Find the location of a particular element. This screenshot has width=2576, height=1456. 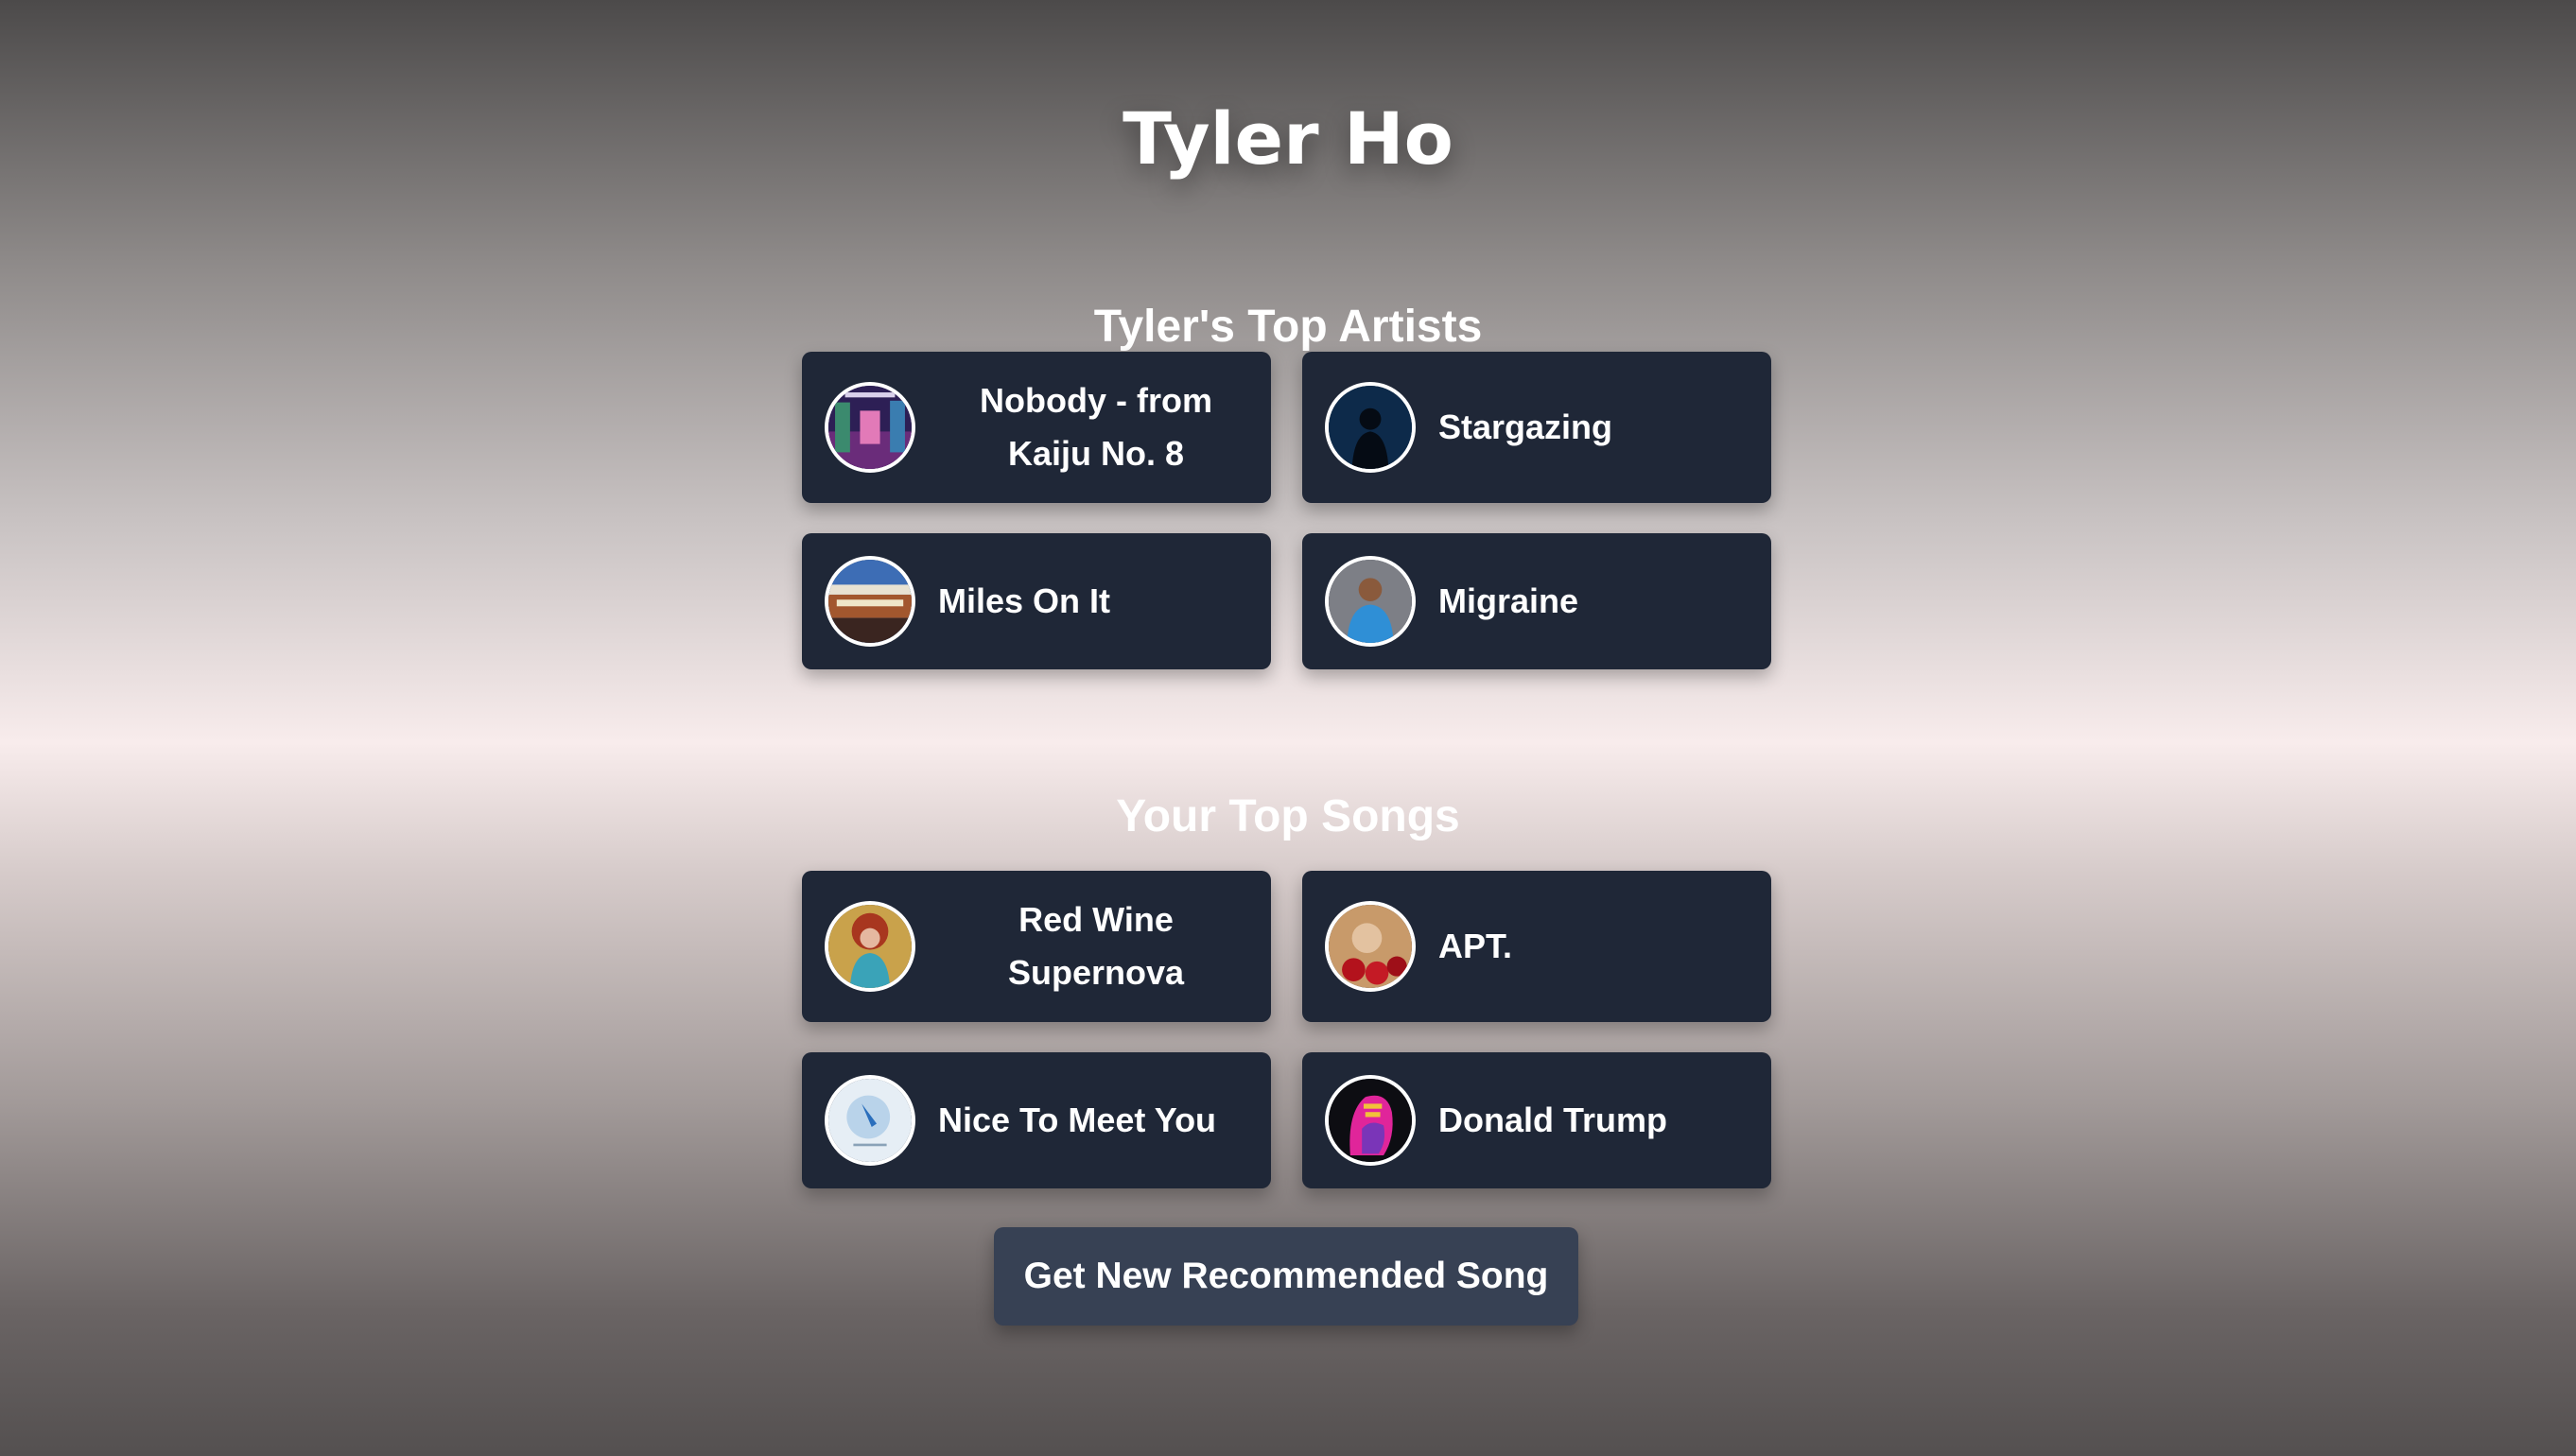

get-recommended-song-button: Get New Recommended Song is located at coordinates (1286, 1276).